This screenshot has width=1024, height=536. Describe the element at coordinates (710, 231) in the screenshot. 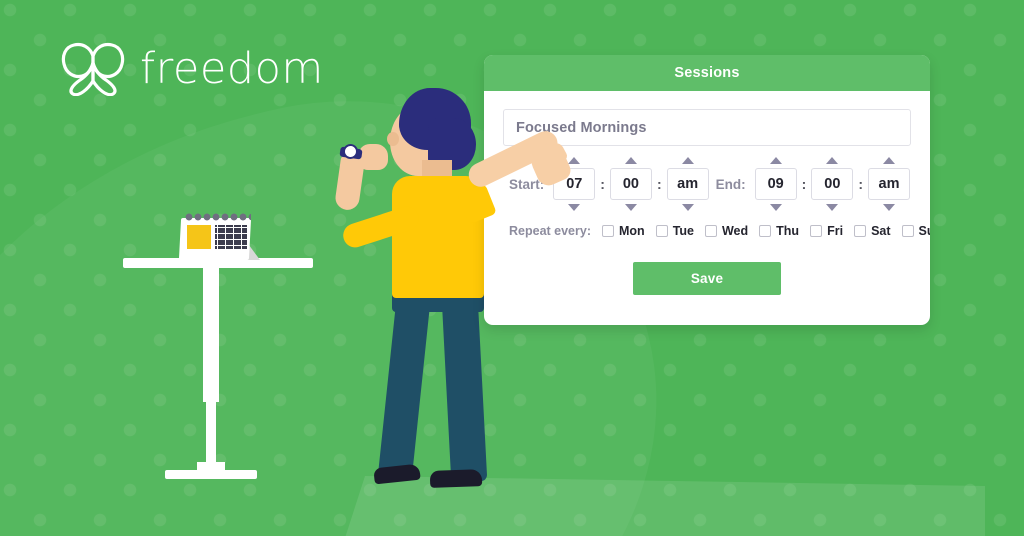

I see `checkbox-wed` at that location.